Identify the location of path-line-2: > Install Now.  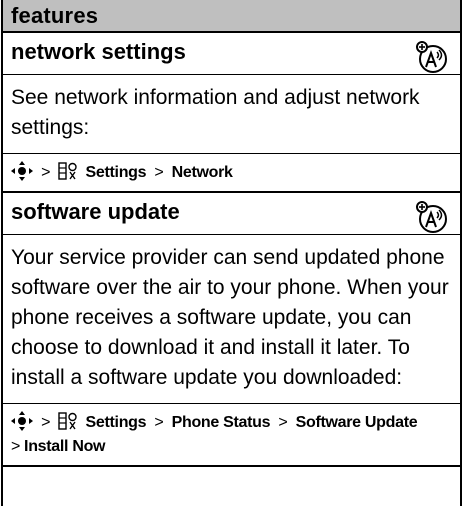
(231, 447).